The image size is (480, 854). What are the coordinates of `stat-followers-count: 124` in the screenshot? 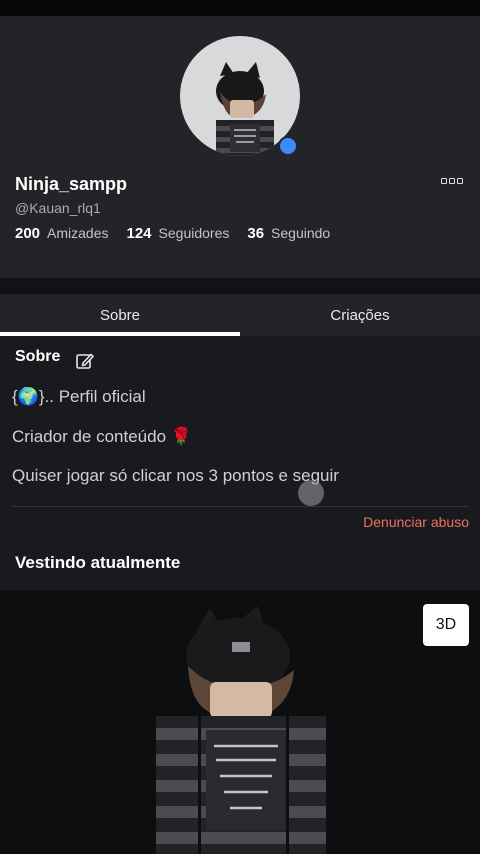 It's located at (139, 233).